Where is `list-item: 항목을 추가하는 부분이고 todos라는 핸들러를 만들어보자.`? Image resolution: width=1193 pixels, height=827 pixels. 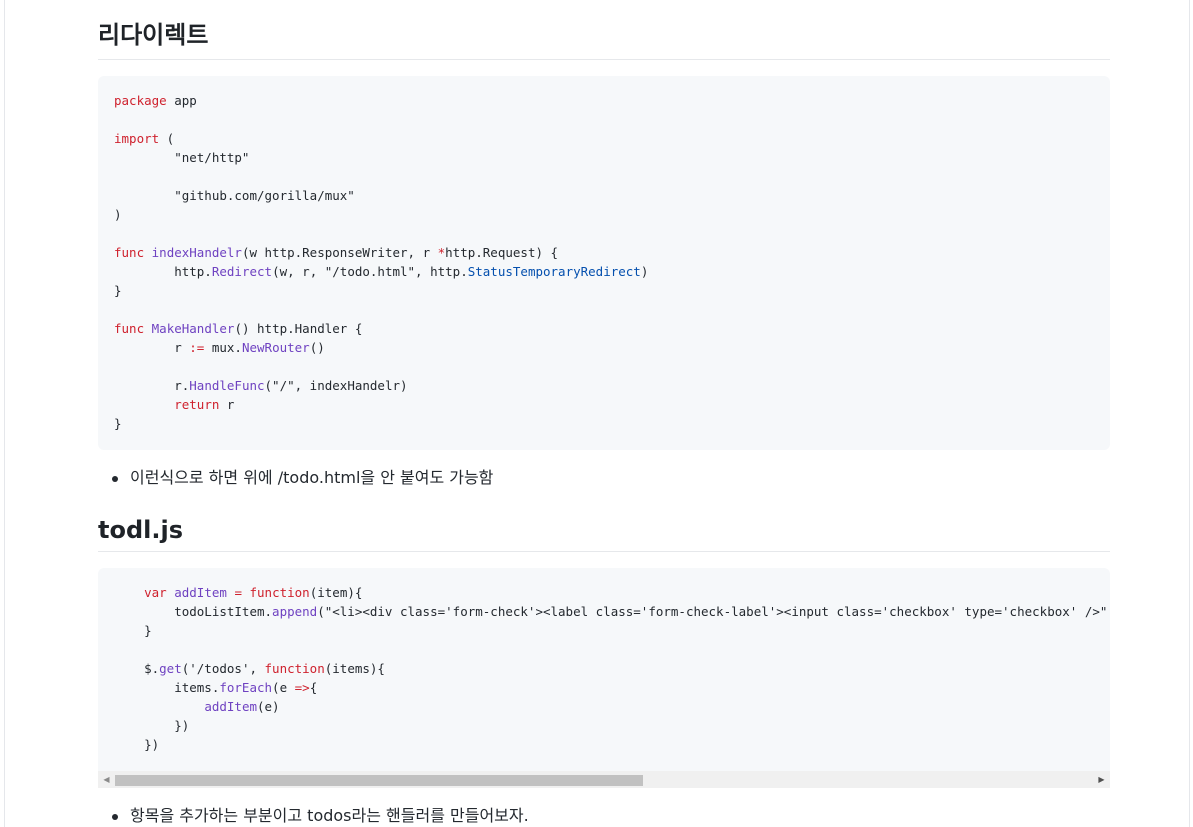
list-item: 항목을 추가하는 부분이고 todos라는 핸들러를 만들어보자. is located at coordinates (604, 816).